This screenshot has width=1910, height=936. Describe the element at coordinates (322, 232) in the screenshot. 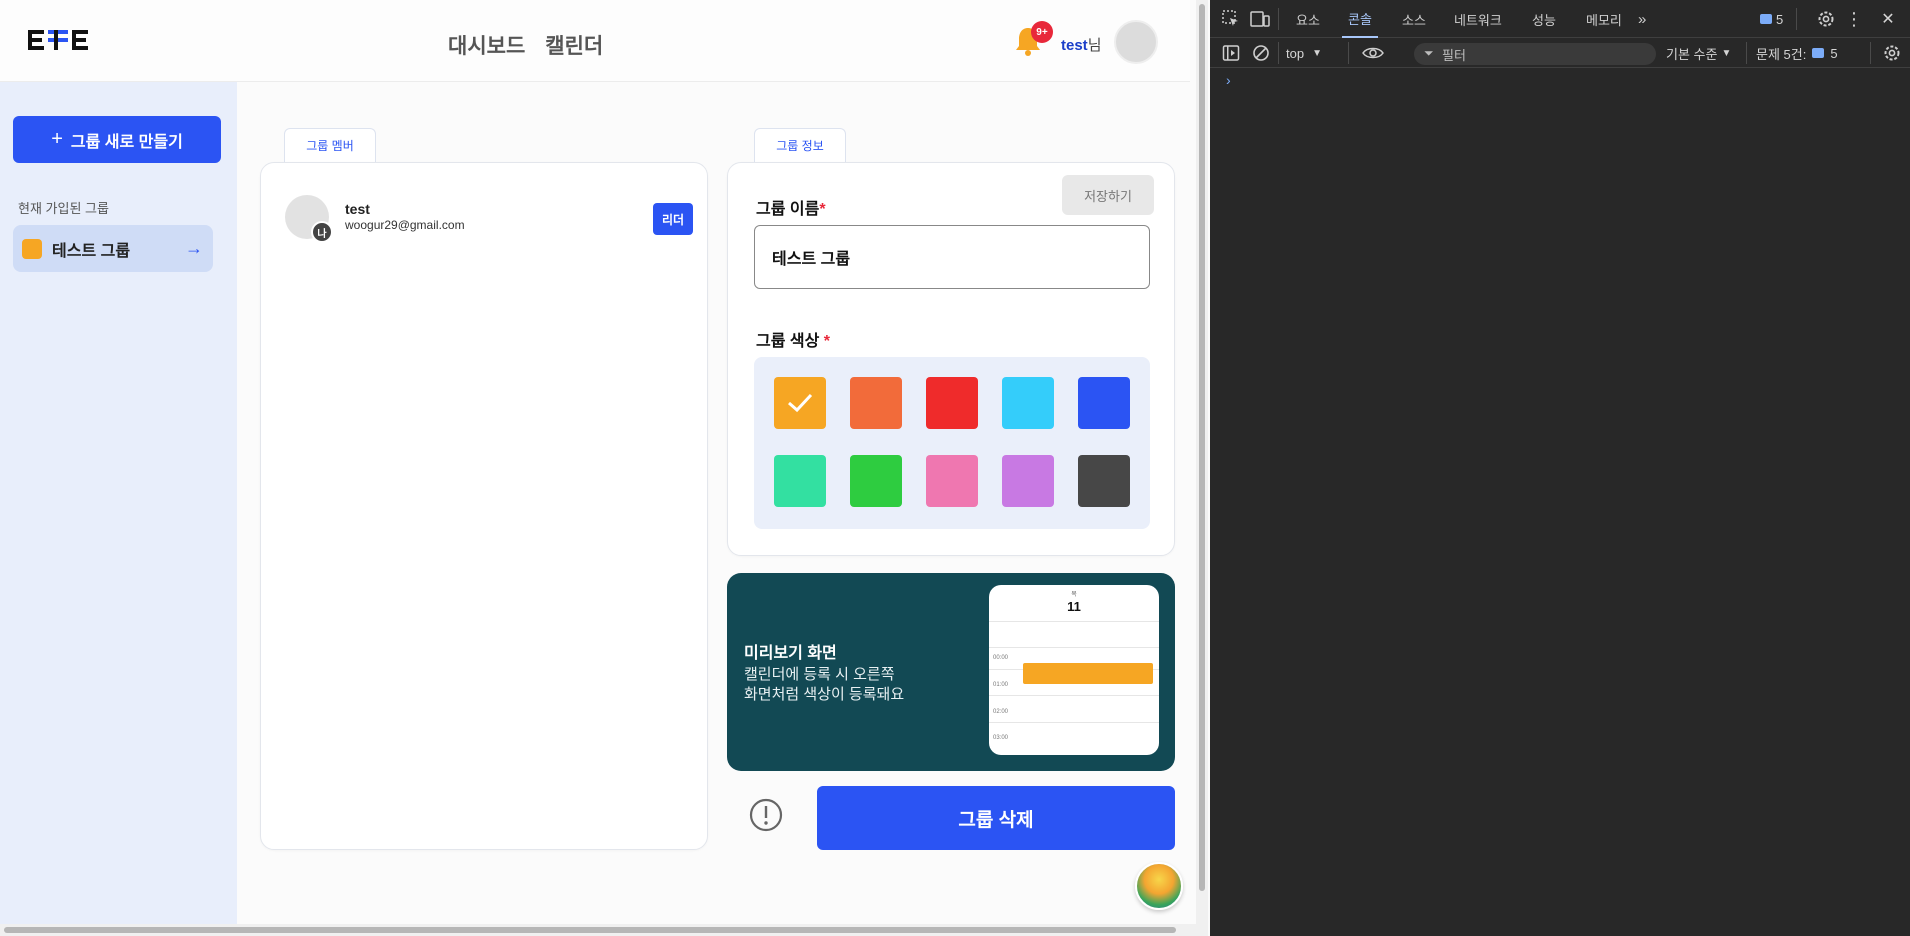

I see `me-badge: 나` at that location.